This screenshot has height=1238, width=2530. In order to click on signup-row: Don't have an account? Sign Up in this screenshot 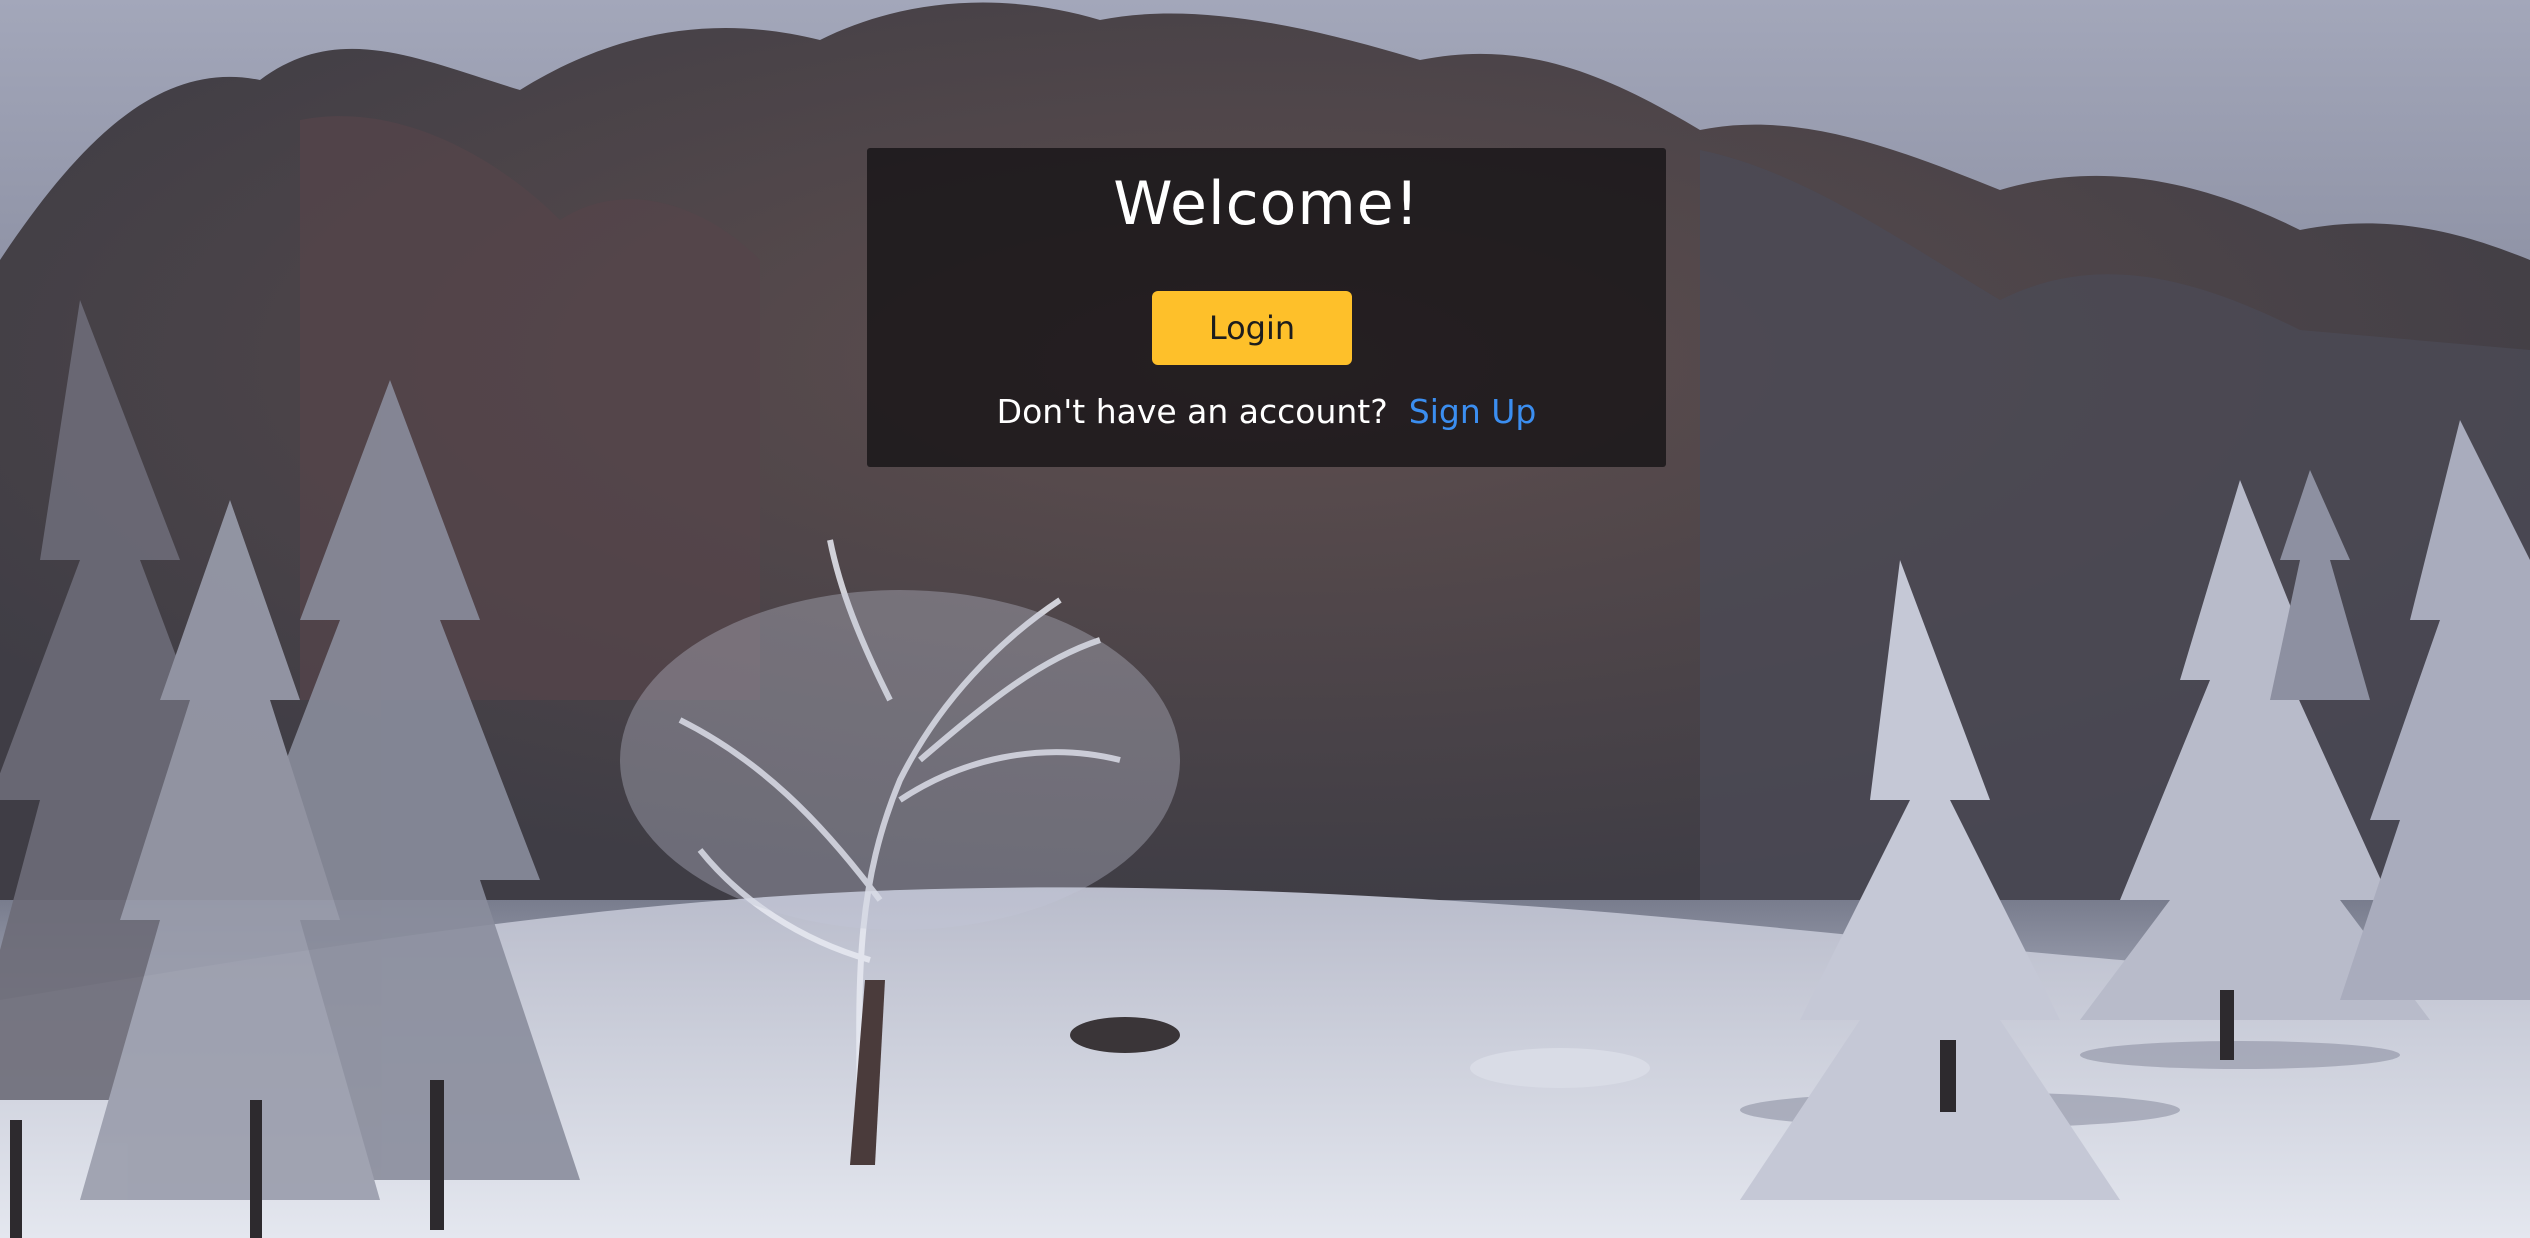, I will do `click(1266, 411)`.